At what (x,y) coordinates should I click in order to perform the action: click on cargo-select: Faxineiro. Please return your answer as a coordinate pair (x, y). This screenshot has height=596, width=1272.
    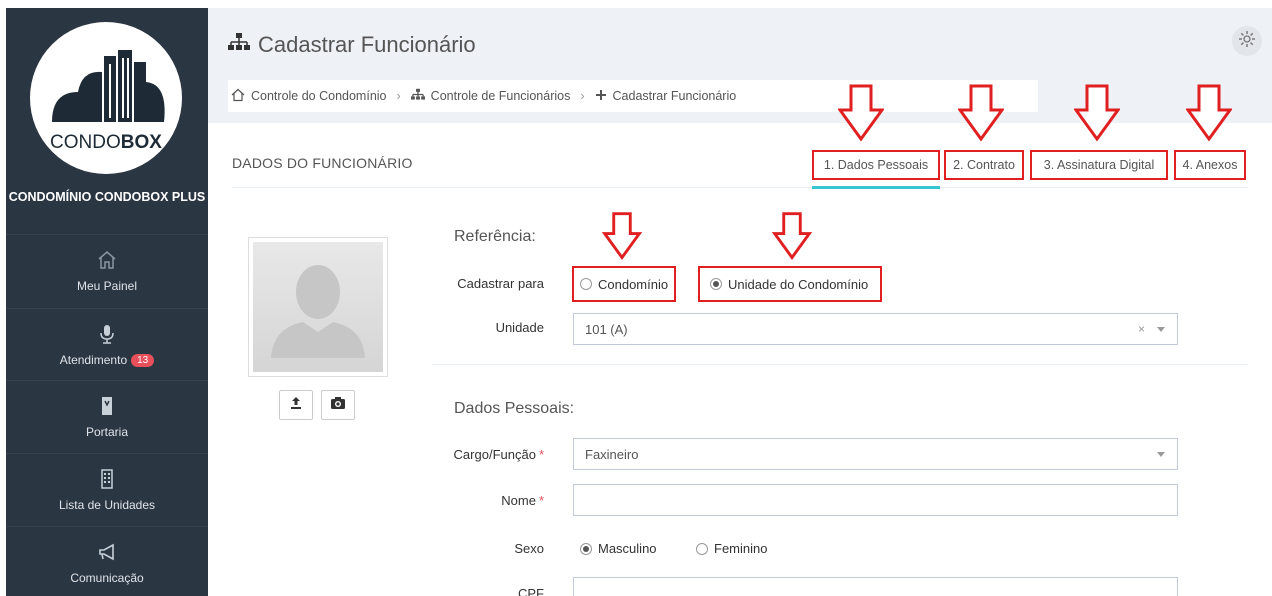
    Looking at the image, I should click on (875, 454).